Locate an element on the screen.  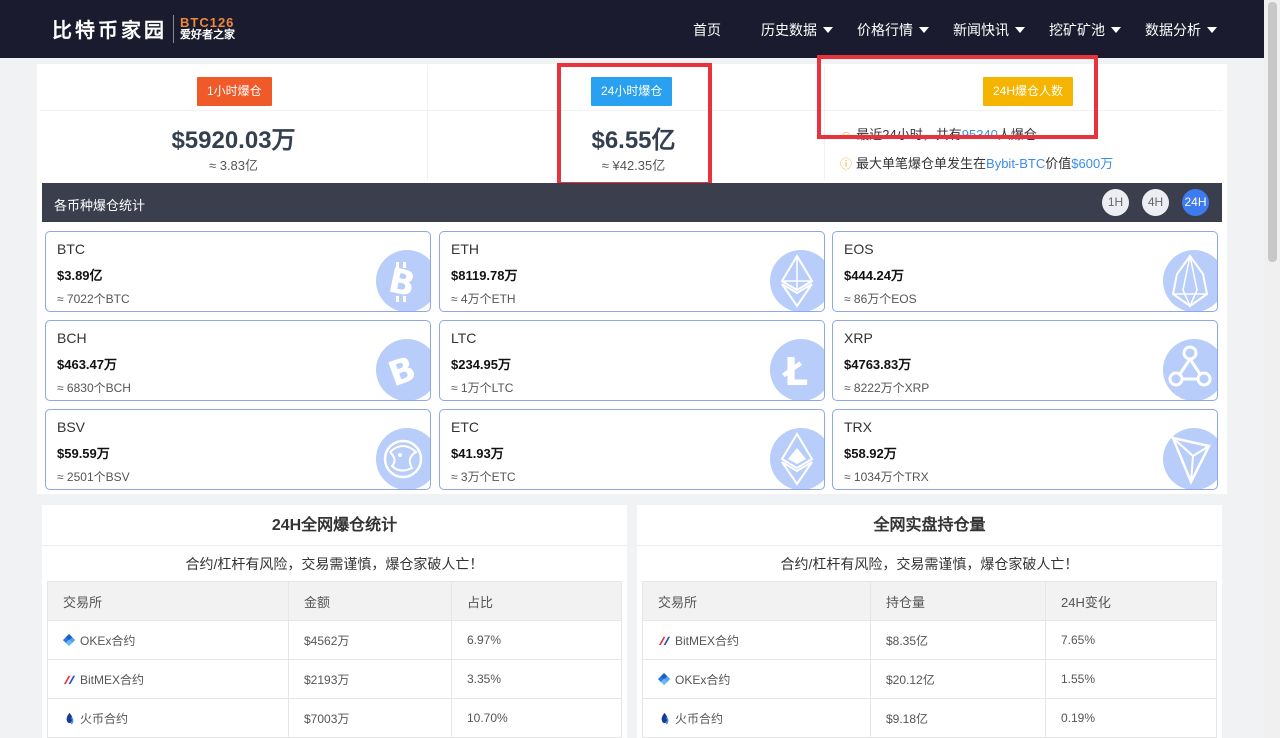
table-row: BitMEX合约 $2193万 3.35% is located at coordinates (334, 679).